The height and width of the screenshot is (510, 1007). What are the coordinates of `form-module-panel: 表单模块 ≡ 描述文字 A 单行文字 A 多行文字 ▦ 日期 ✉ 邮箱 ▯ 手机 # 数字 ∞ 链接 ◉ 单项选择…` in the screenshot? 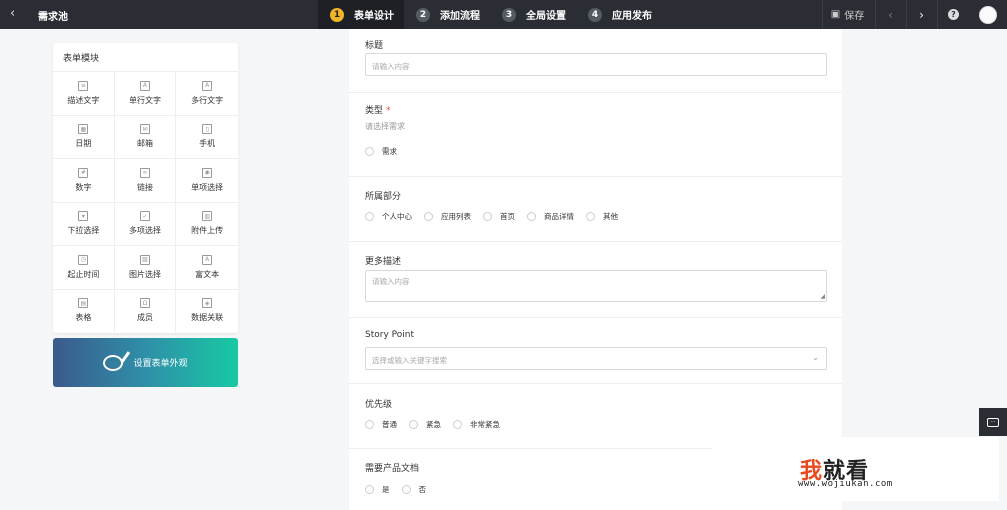 It's located at (145, 188).